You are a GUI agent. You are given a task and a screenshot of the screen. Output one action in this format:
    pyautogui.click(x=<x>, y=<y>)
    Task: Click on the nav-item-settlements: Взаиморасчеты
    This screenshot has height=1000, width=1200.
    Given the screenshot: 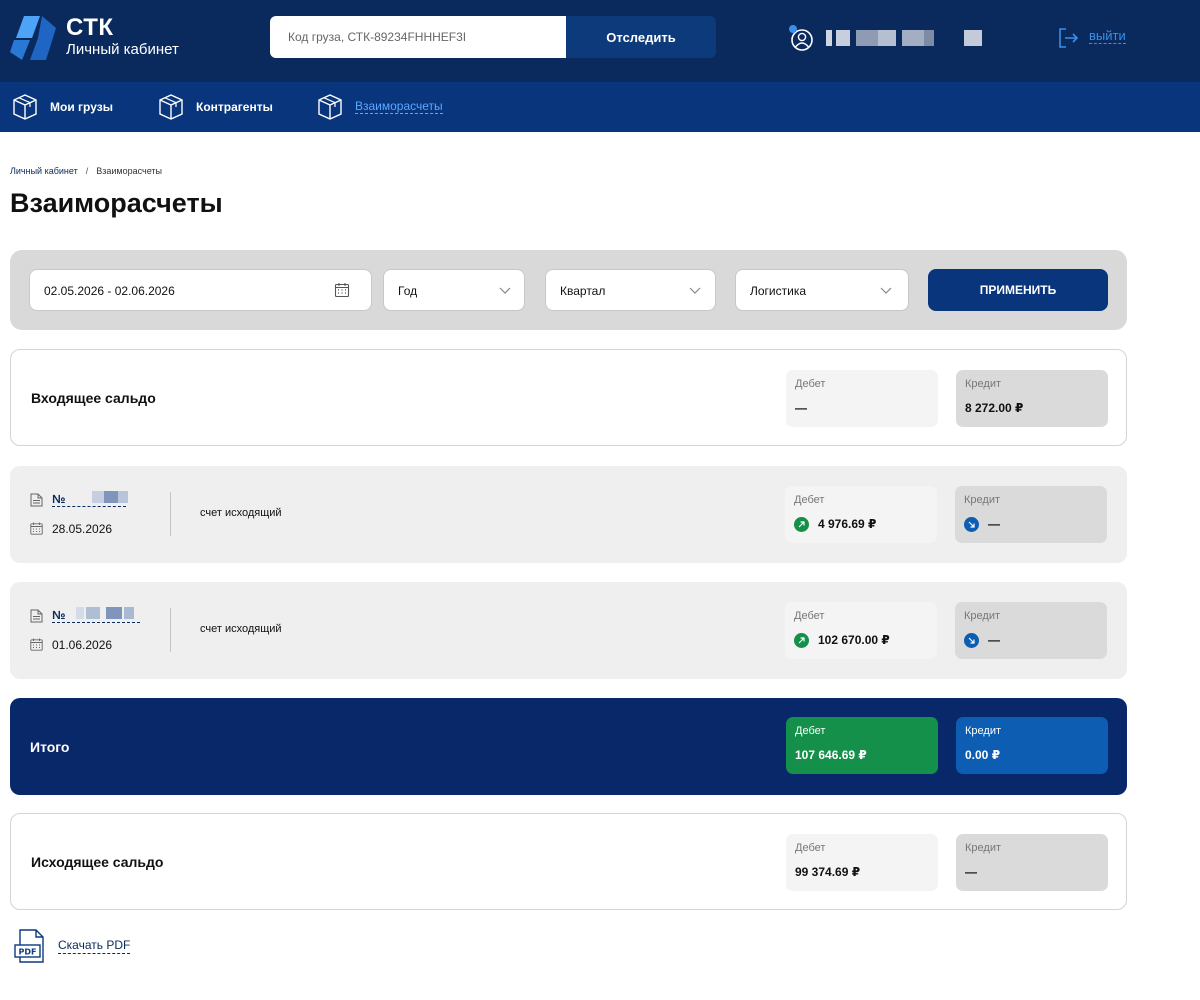 What is the action you would take?
    pyautogui.click(x=385, y=107)
    